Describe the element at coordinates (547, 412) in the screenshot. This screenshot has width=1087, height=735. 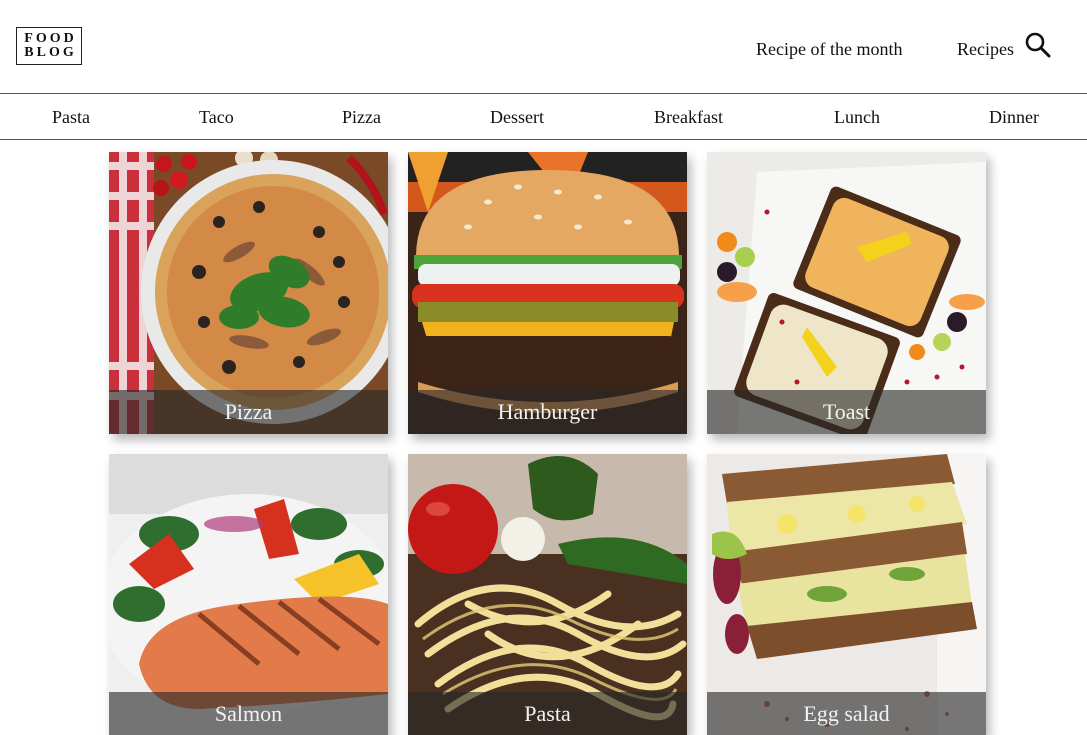
I see `recipe-card-caption: Hamburger` at that location.